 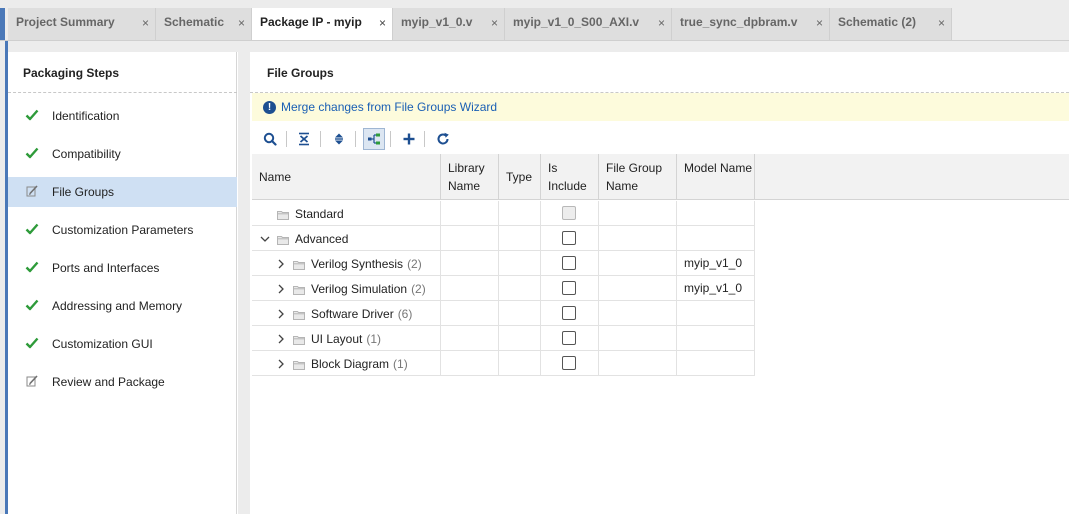 I want to click on table-cell: Verilog Simulation (2), so click(x=346, y=288).